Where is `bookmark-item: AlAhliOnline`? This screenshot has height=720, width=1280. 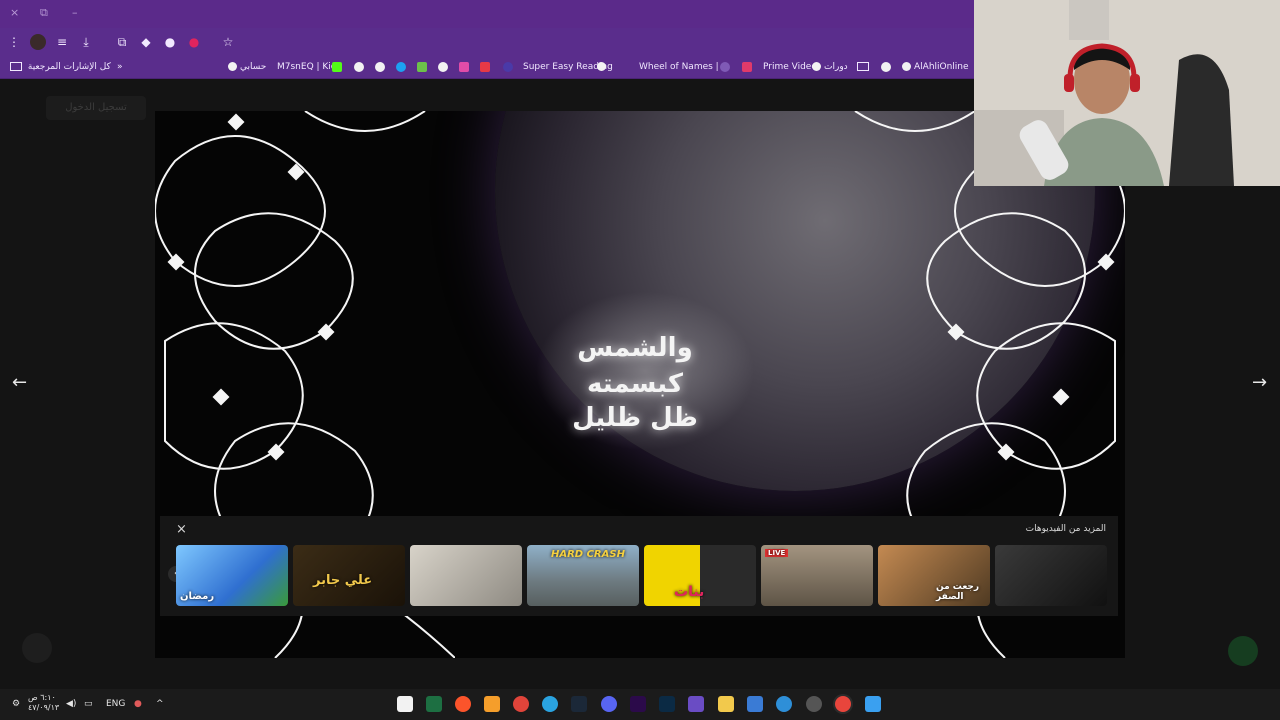
bookmark-item: AlAhliOnline is located at coordinates (935, 67).